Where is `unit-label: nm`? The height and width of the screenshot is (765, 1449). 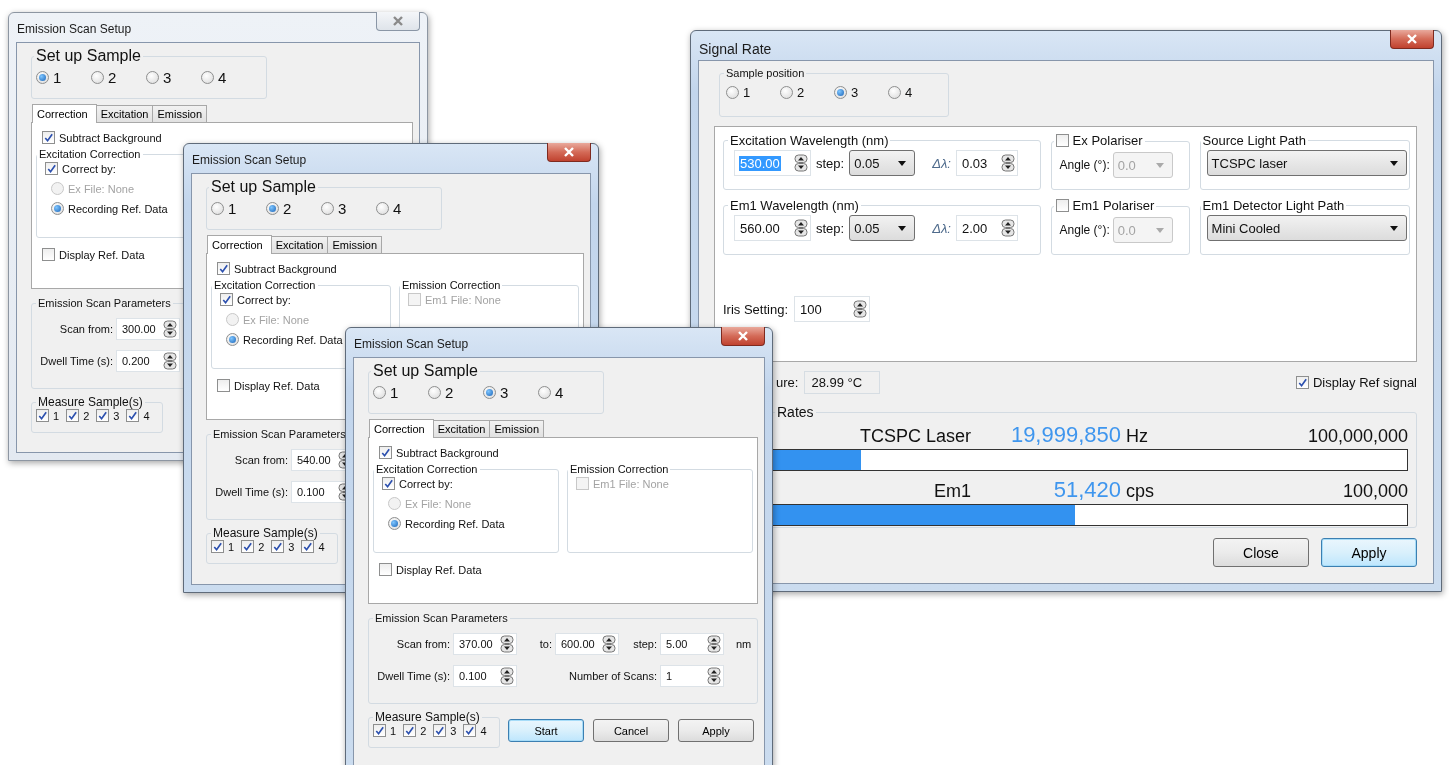
unit-label: nm is located at coordinates (744, 644).